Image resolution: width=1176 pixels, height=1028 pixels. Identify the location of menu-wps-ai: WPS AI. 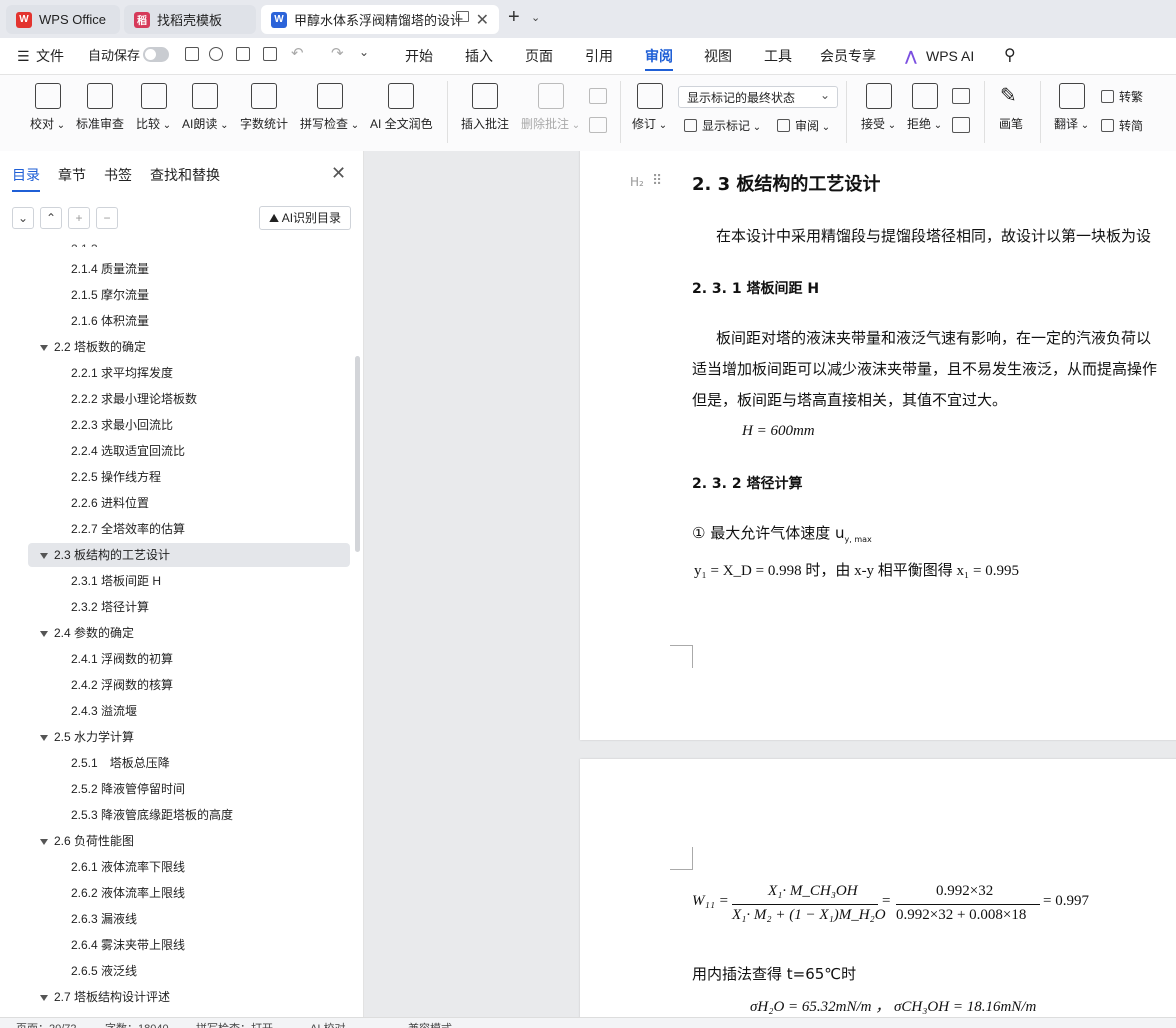
(950, 56).